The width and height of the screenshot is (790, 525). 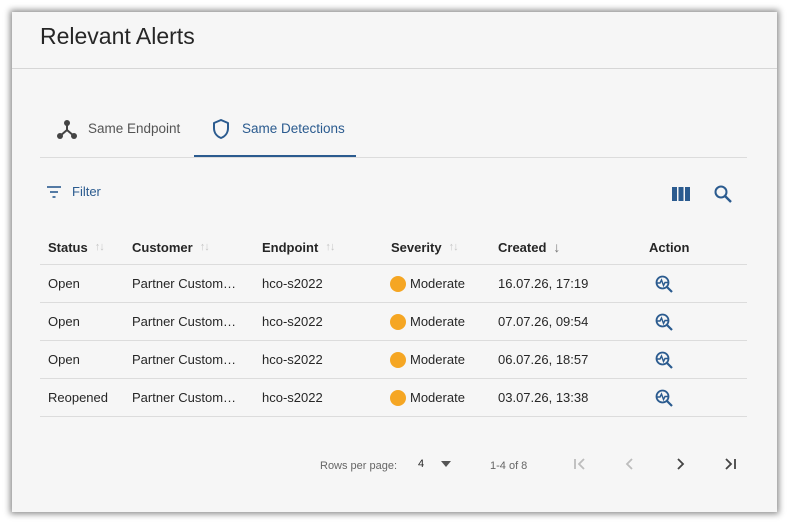 I want to click on rows-per-page-label: Rows per page:, so click(x=359, y=466).